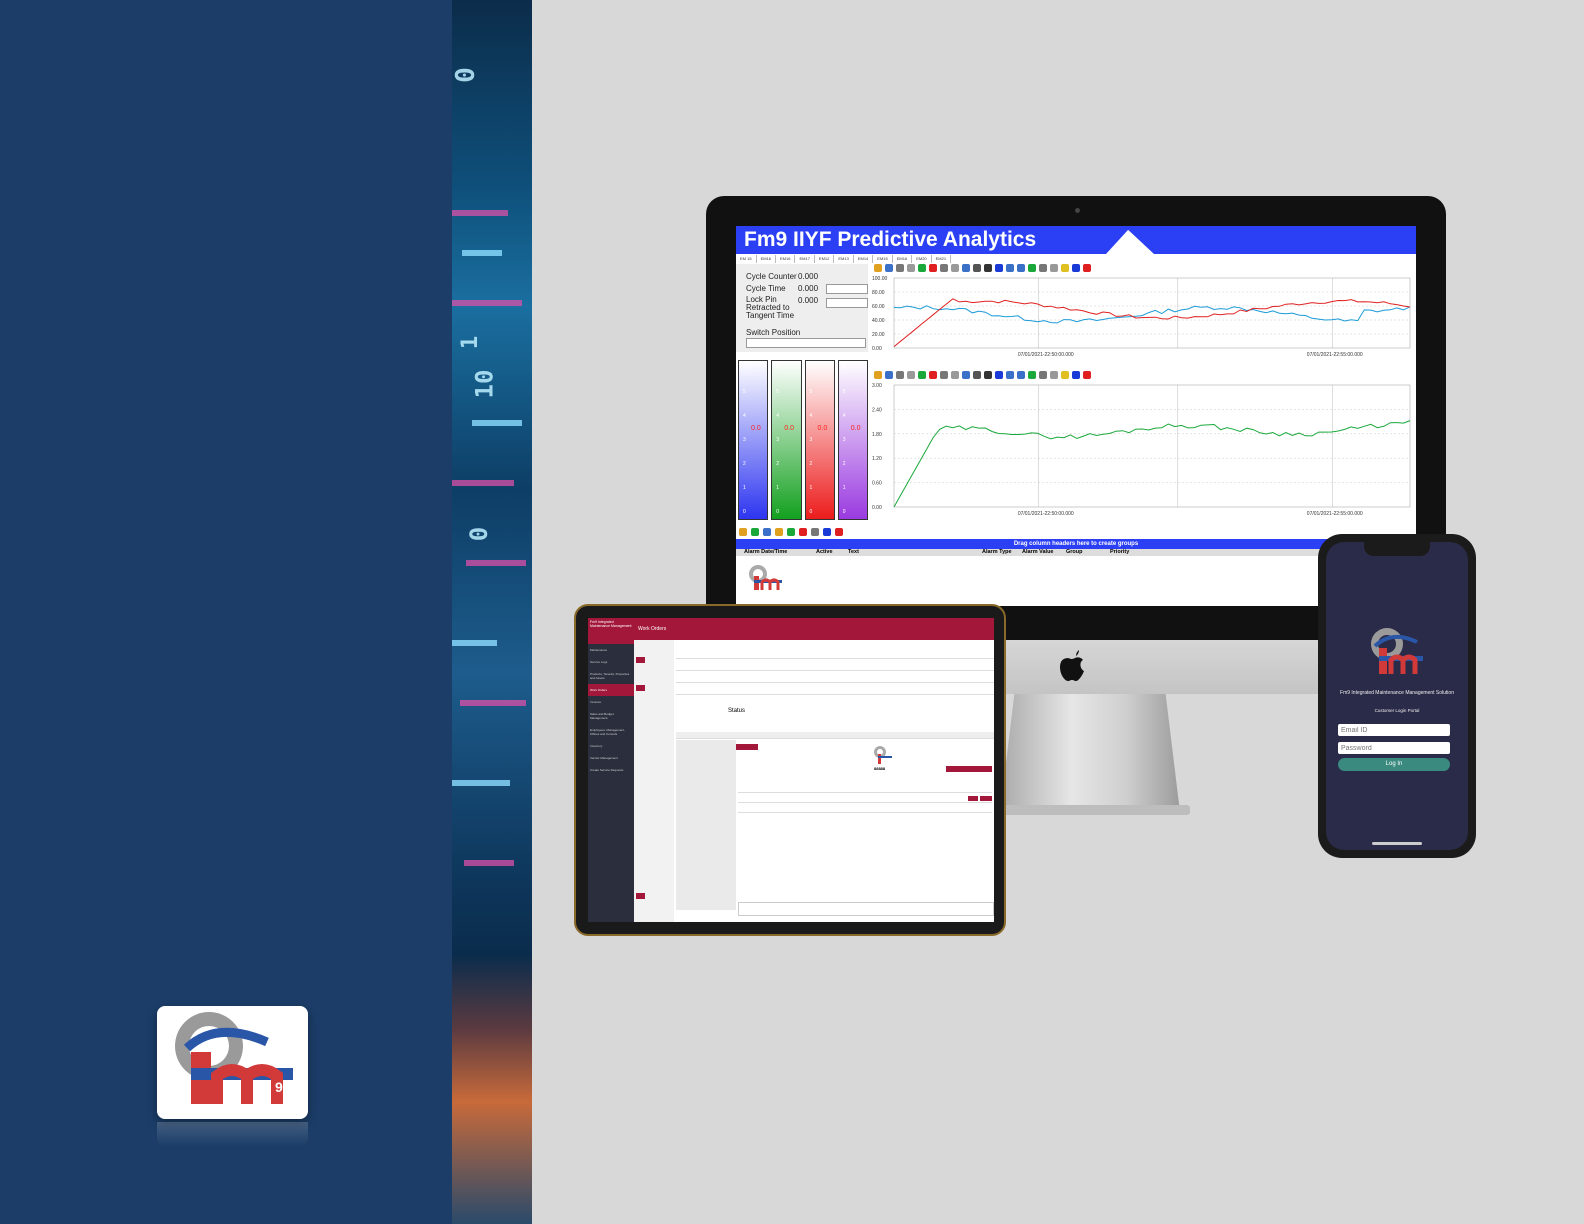 The height and width of the screenshot is (1224, 1584). What do you see at coordinates (969, 769) in the screenshot?
I see `tablet-submit-button` at bounding box center [969, 769].